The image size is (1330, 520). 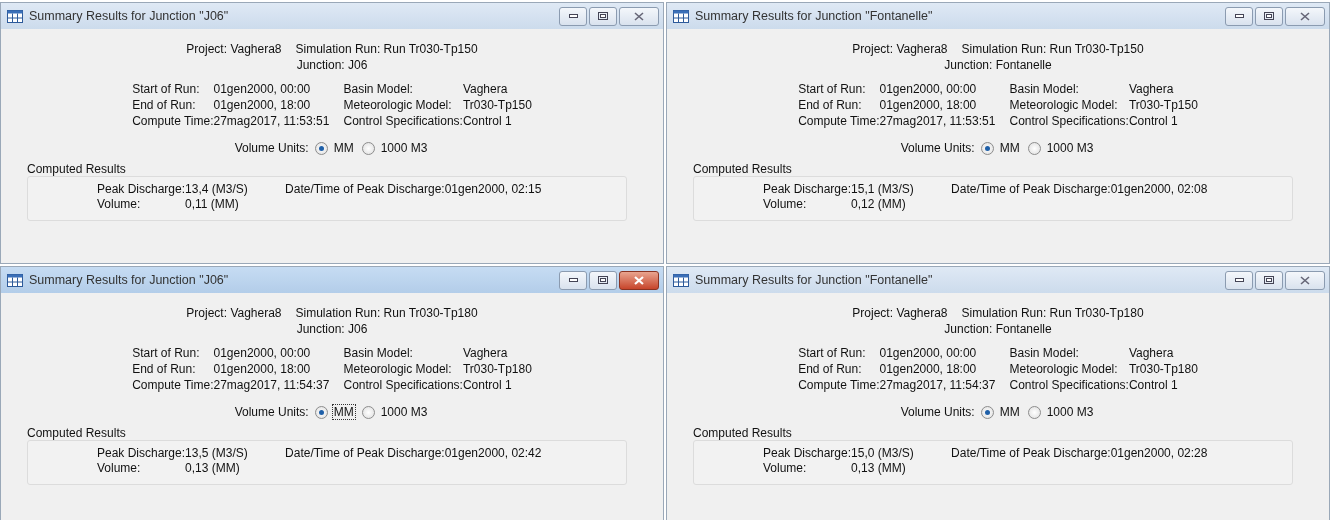 What do you see at coordinates (332, 65) in the screenshot?
I see `junction-text: Junction: J06` at bounding box center [332, 65].